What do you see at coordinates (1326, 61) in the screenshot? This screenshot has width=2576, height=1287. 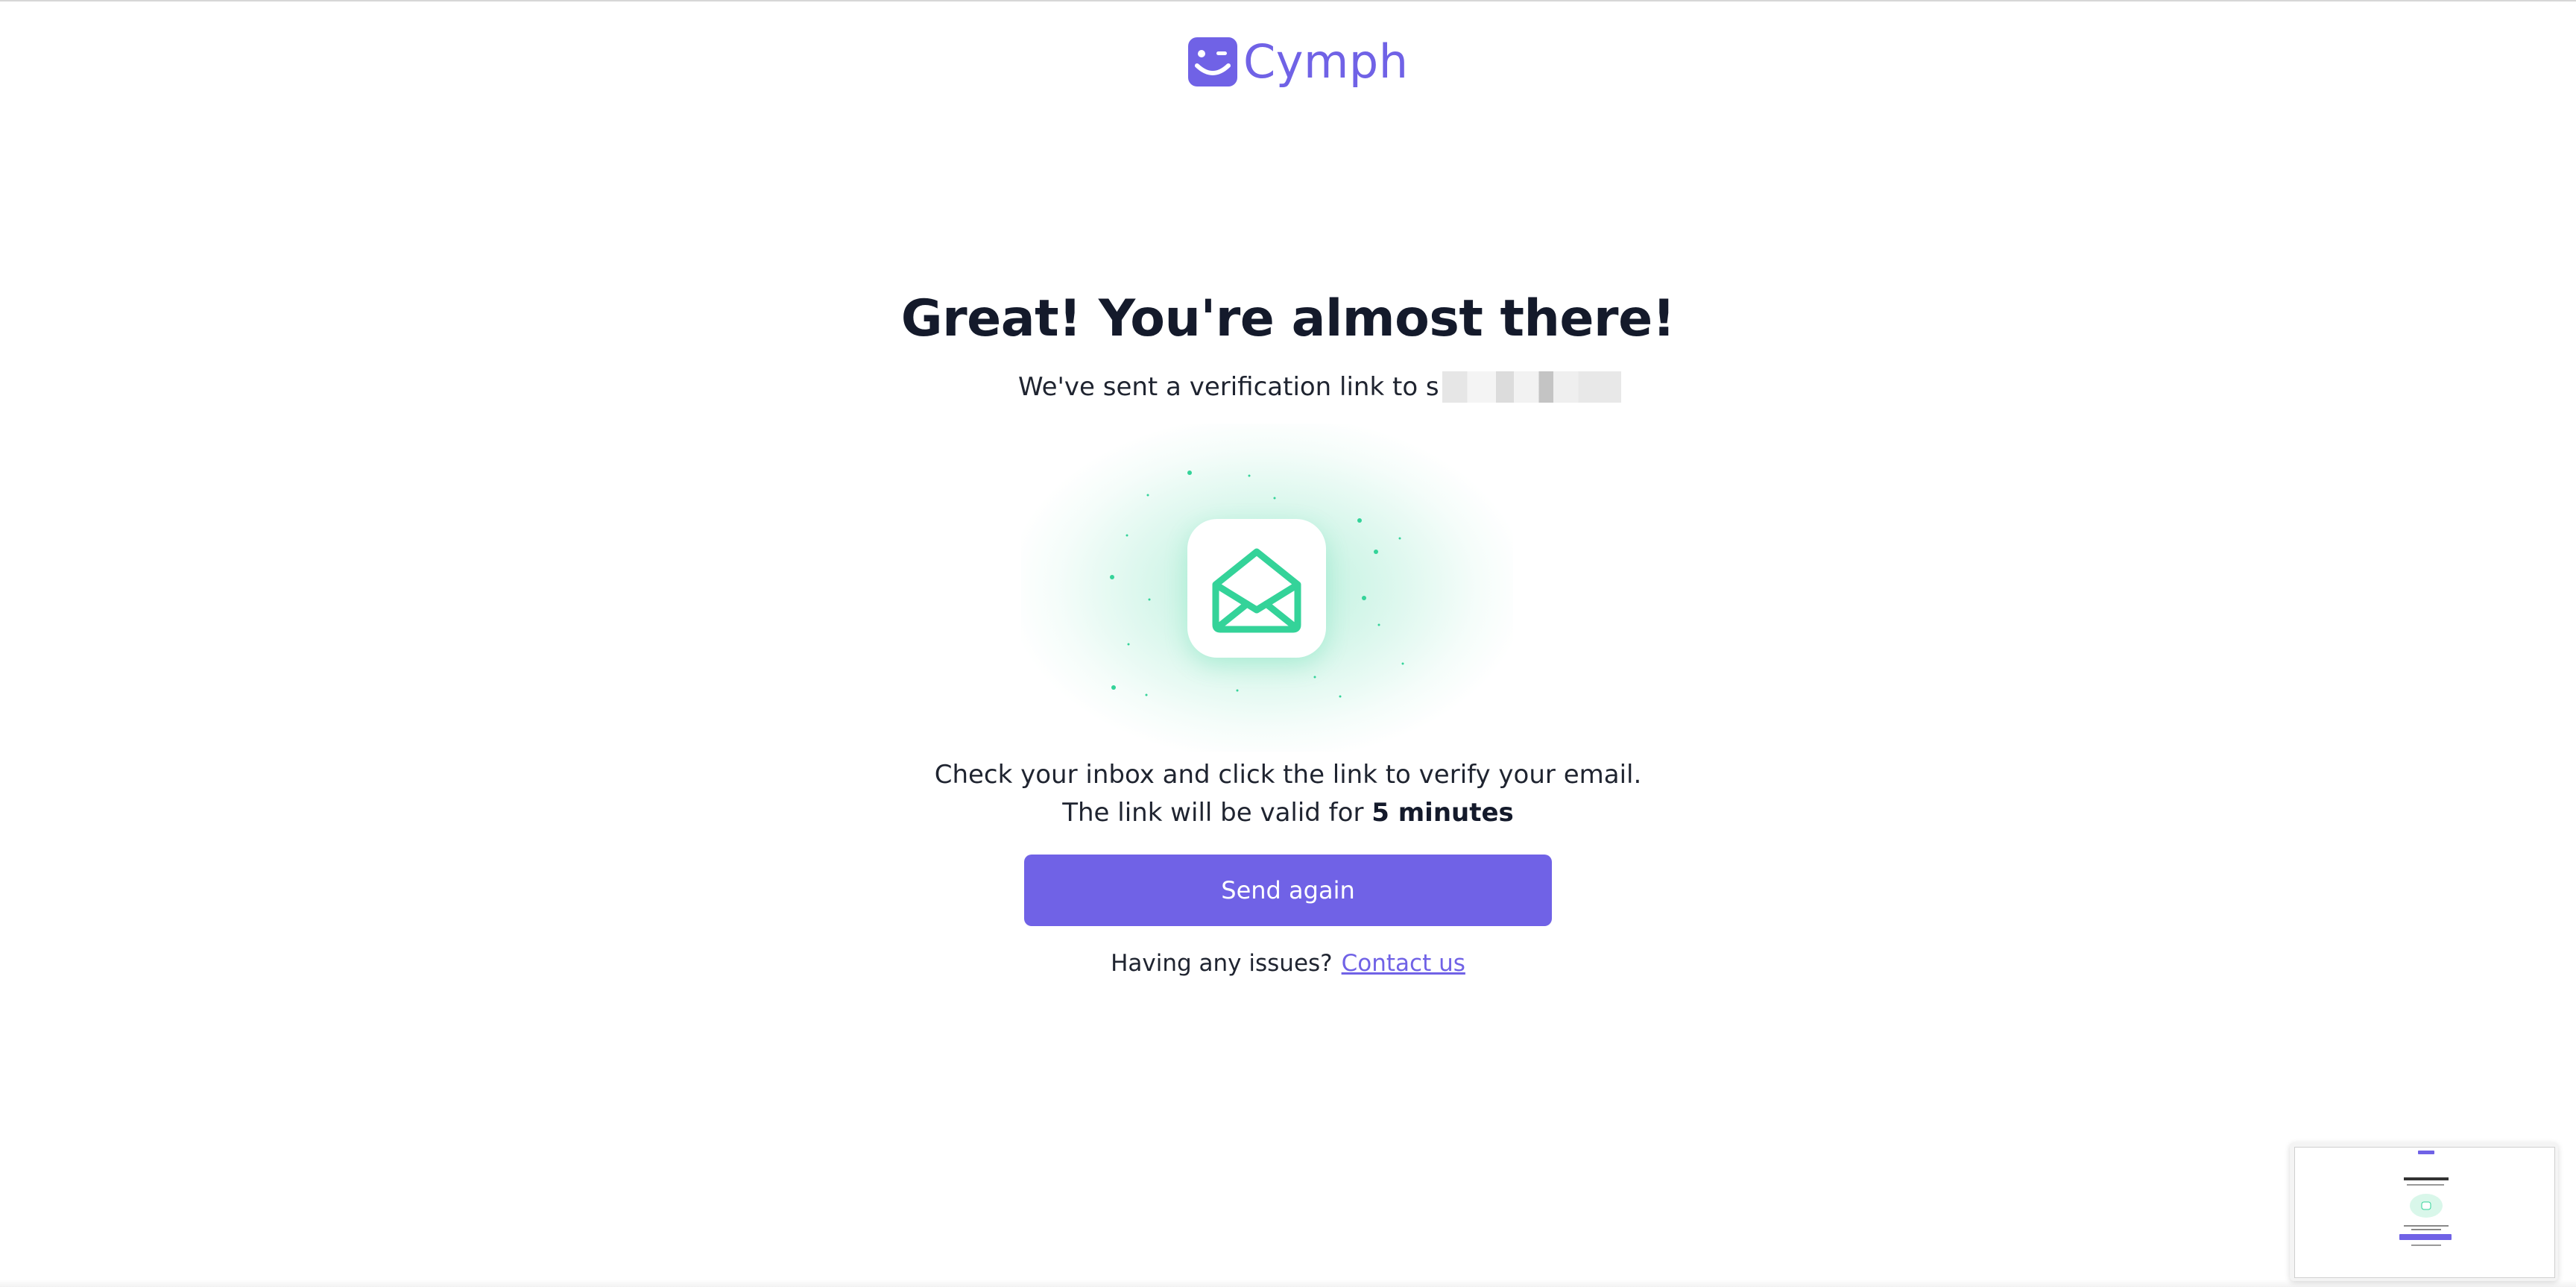 I see `brand-name: Cymph` at bounding box center [1326, 61].